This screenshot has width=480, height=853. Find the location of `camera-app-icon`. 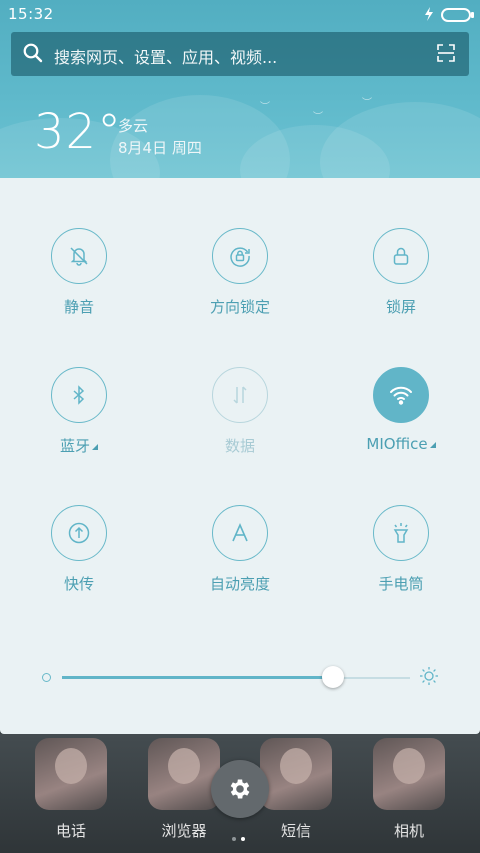

camera-app-icon is located at coordinates (409, 774).